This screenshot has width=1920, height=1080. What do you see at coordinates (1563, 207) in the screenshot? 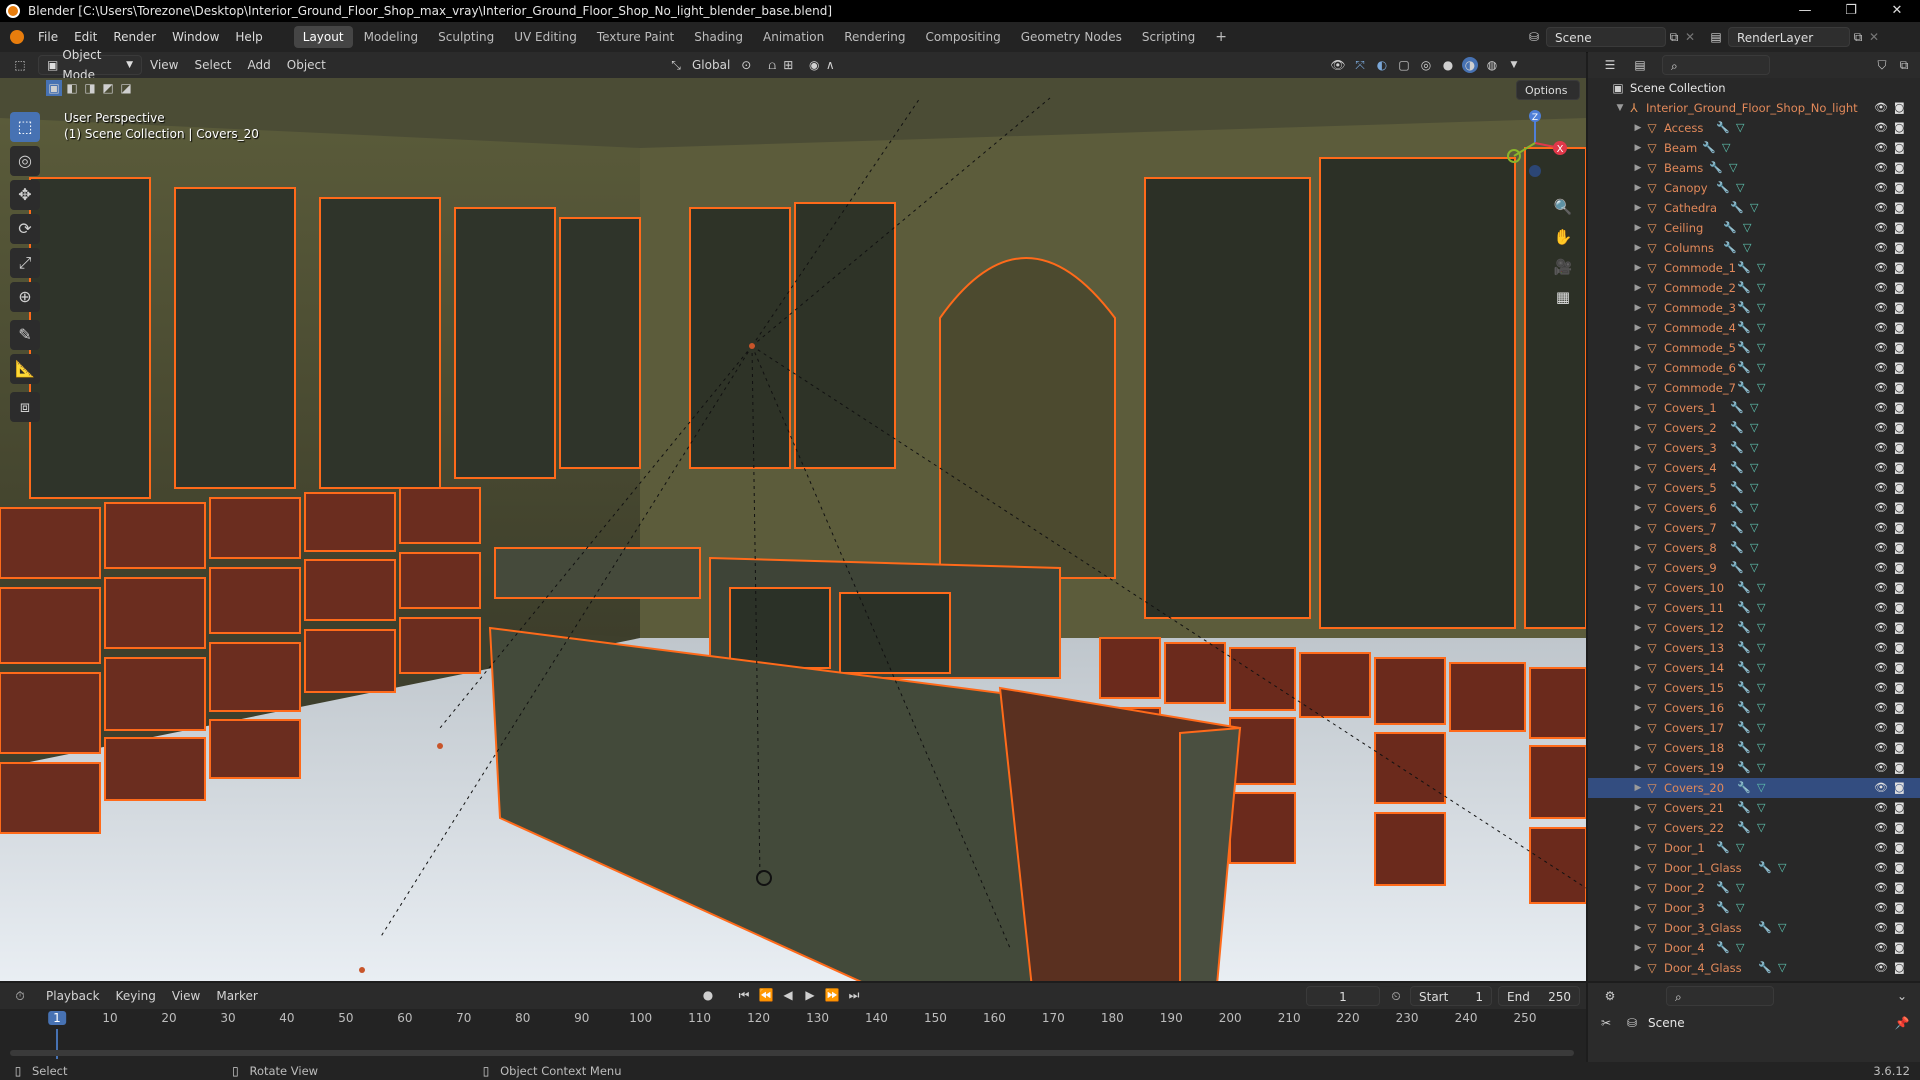
I see `zoom-icon: 🔍` at bounding box center [1563, 207].